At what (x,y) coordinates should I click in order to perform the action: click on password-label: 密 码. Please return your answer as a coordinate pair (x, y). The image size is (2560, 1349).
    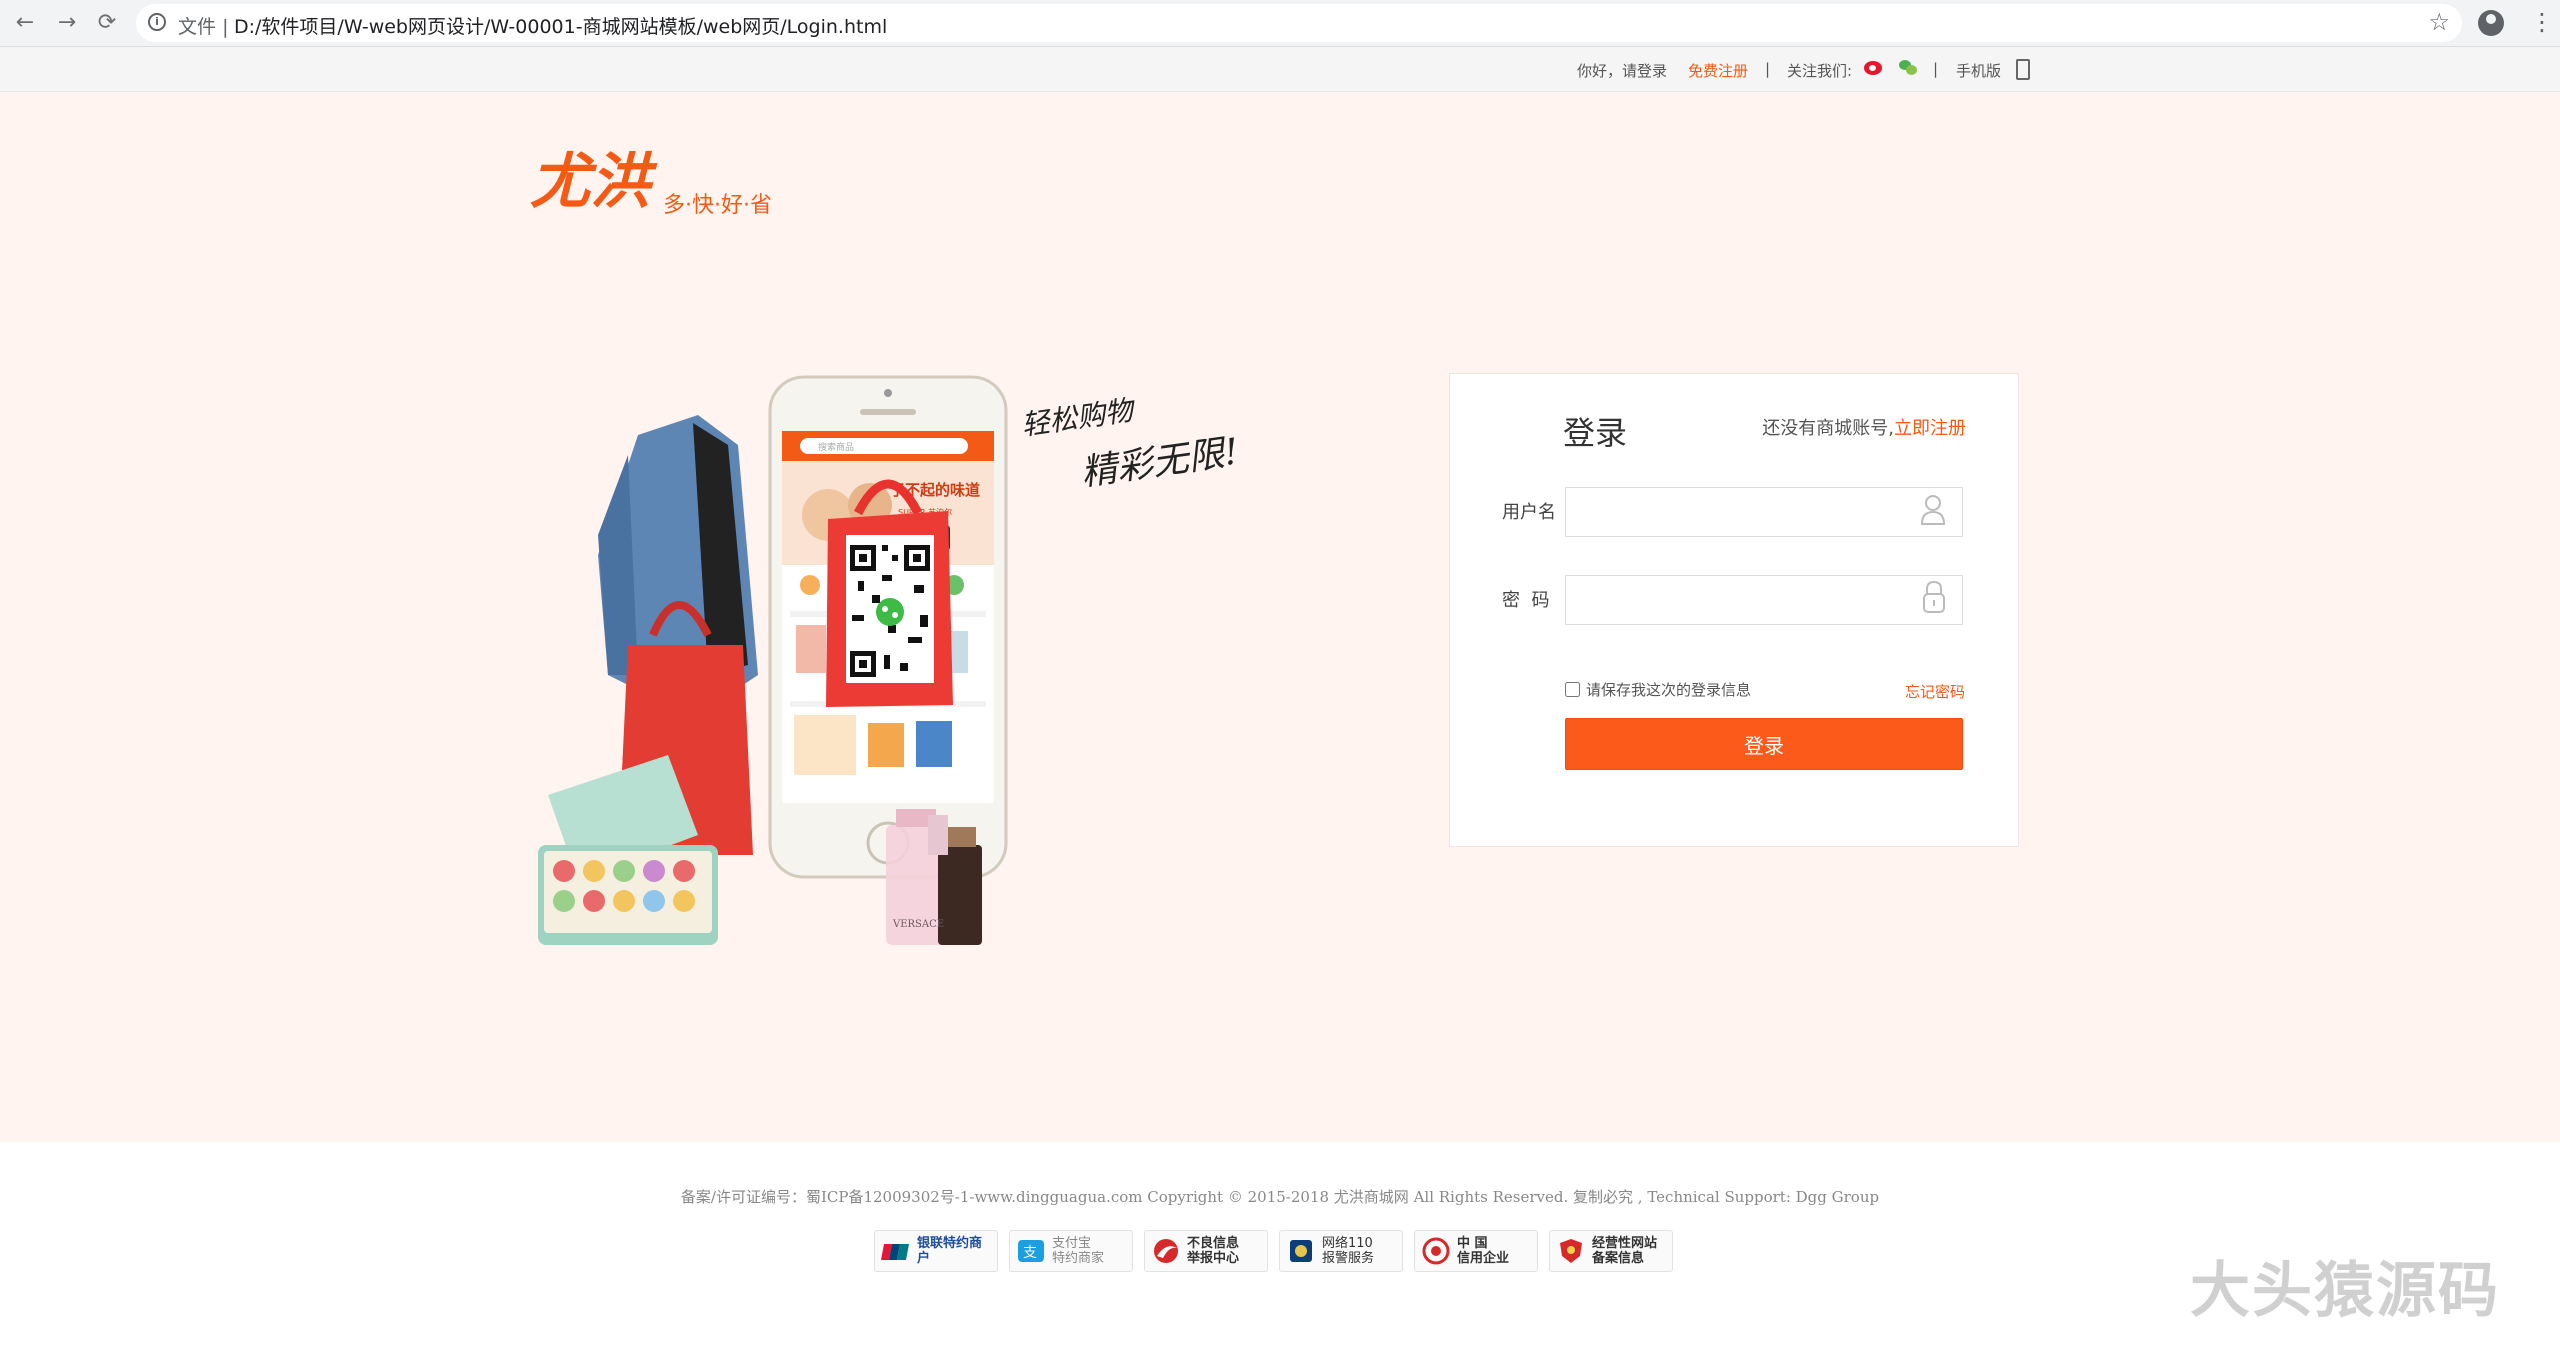
    Looking at the image, I should click on (1526, 600).